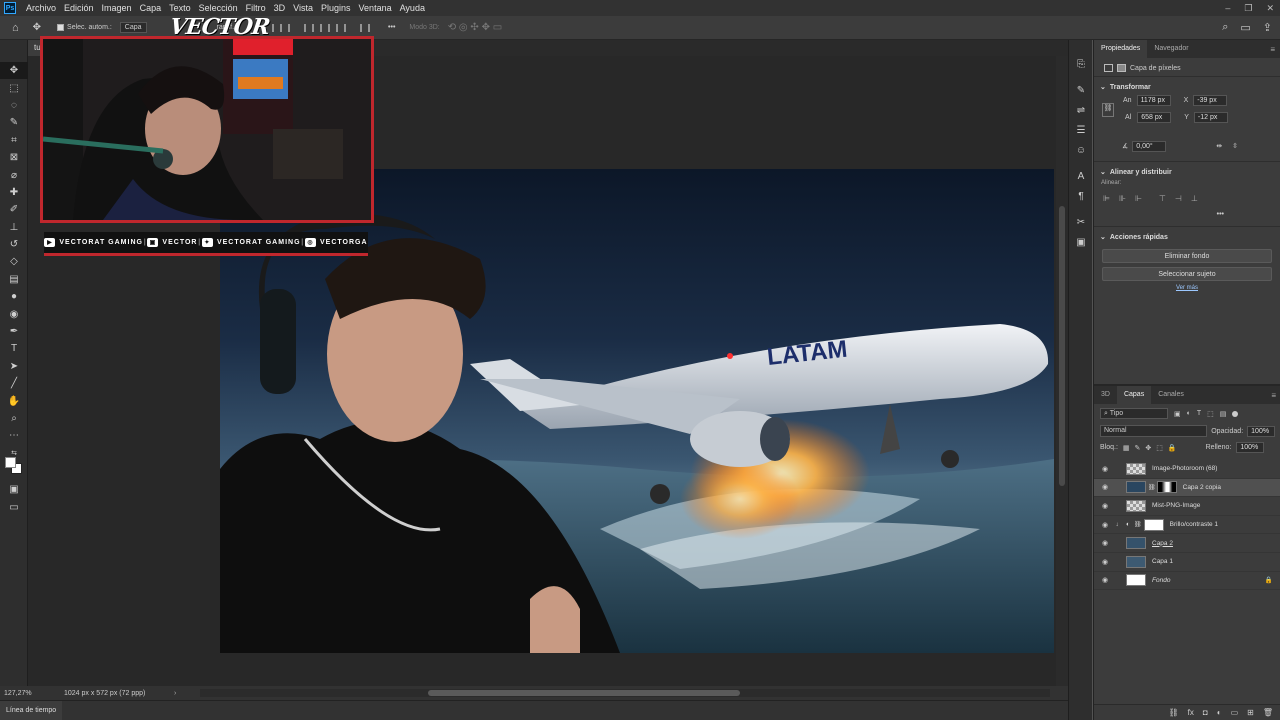 The image size is (1280, 720). I want to click on zoom-level: 127,27%, so click(34, 693).